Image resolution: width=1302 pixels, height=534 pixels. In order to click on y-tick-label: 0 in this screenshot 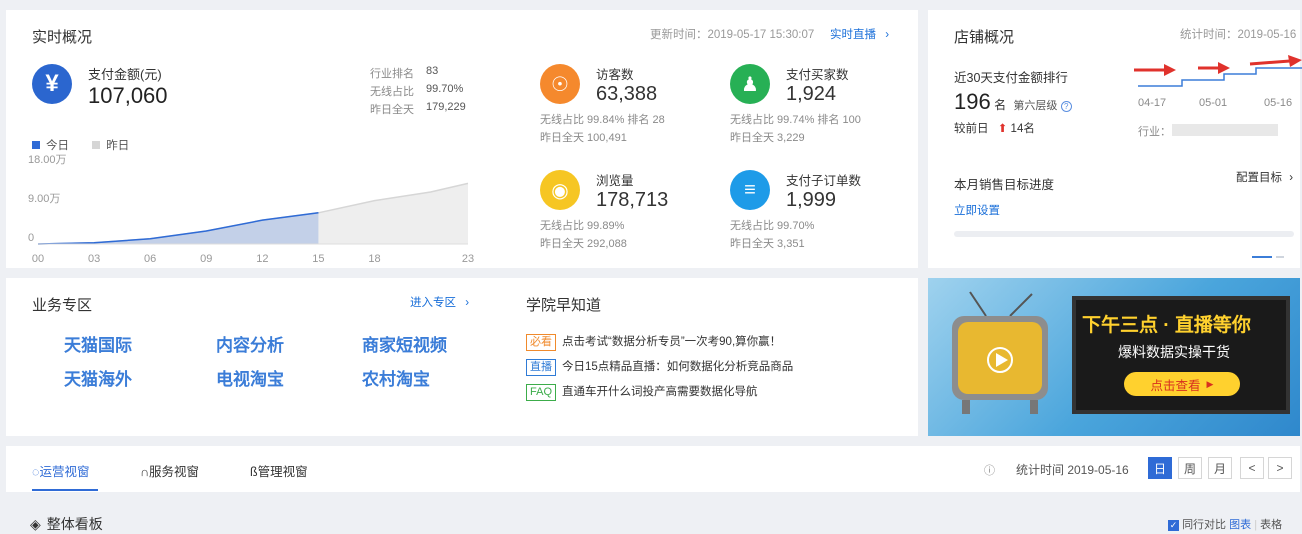, I will do `click(31, 238)`.